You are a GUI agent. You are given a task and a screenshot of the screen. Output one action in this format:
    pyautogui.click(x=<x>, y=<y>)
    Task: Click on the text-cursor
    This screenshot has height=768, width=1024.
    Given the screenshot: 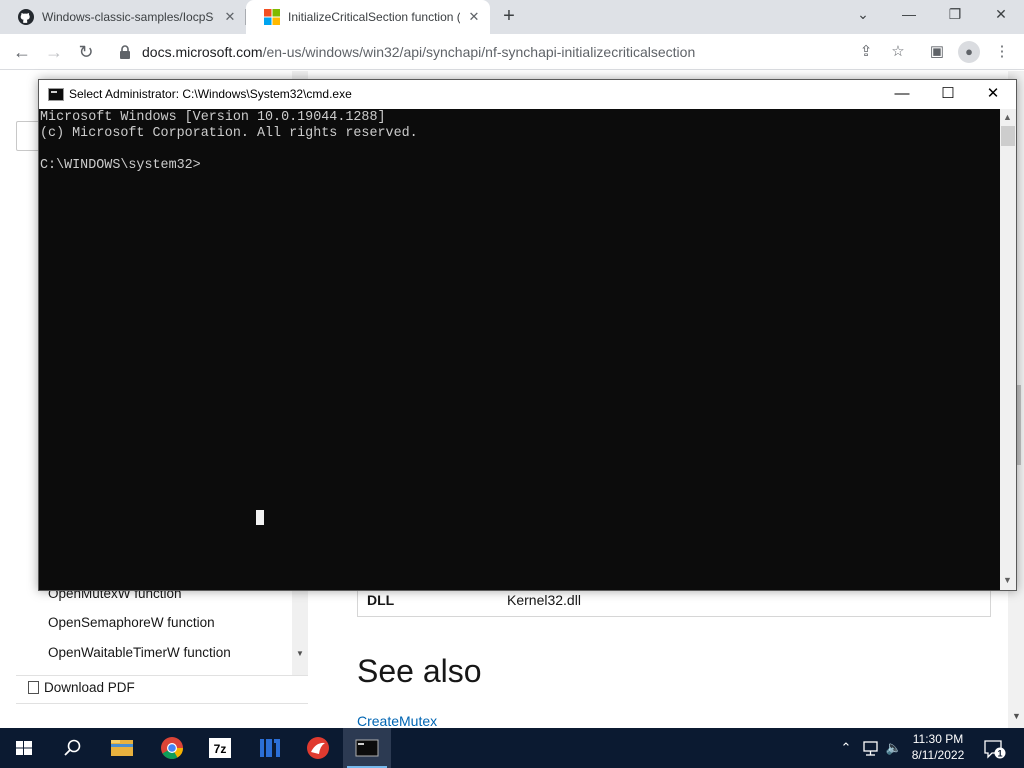 What is the action you would take?
    pyautogui.click(x=260, y=517)
    